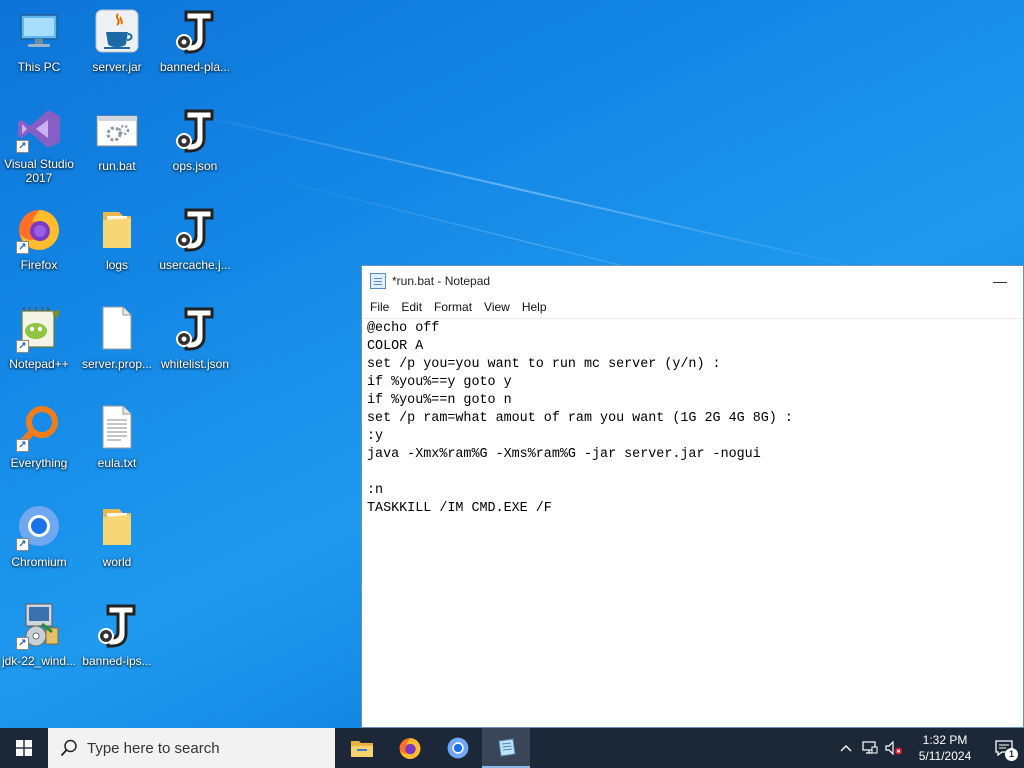 The image size is (1024, 768). What do you see at coordinates (534, 307) in the screenshot?
I see `menu-help: Help` at bounding box center [534, 307].